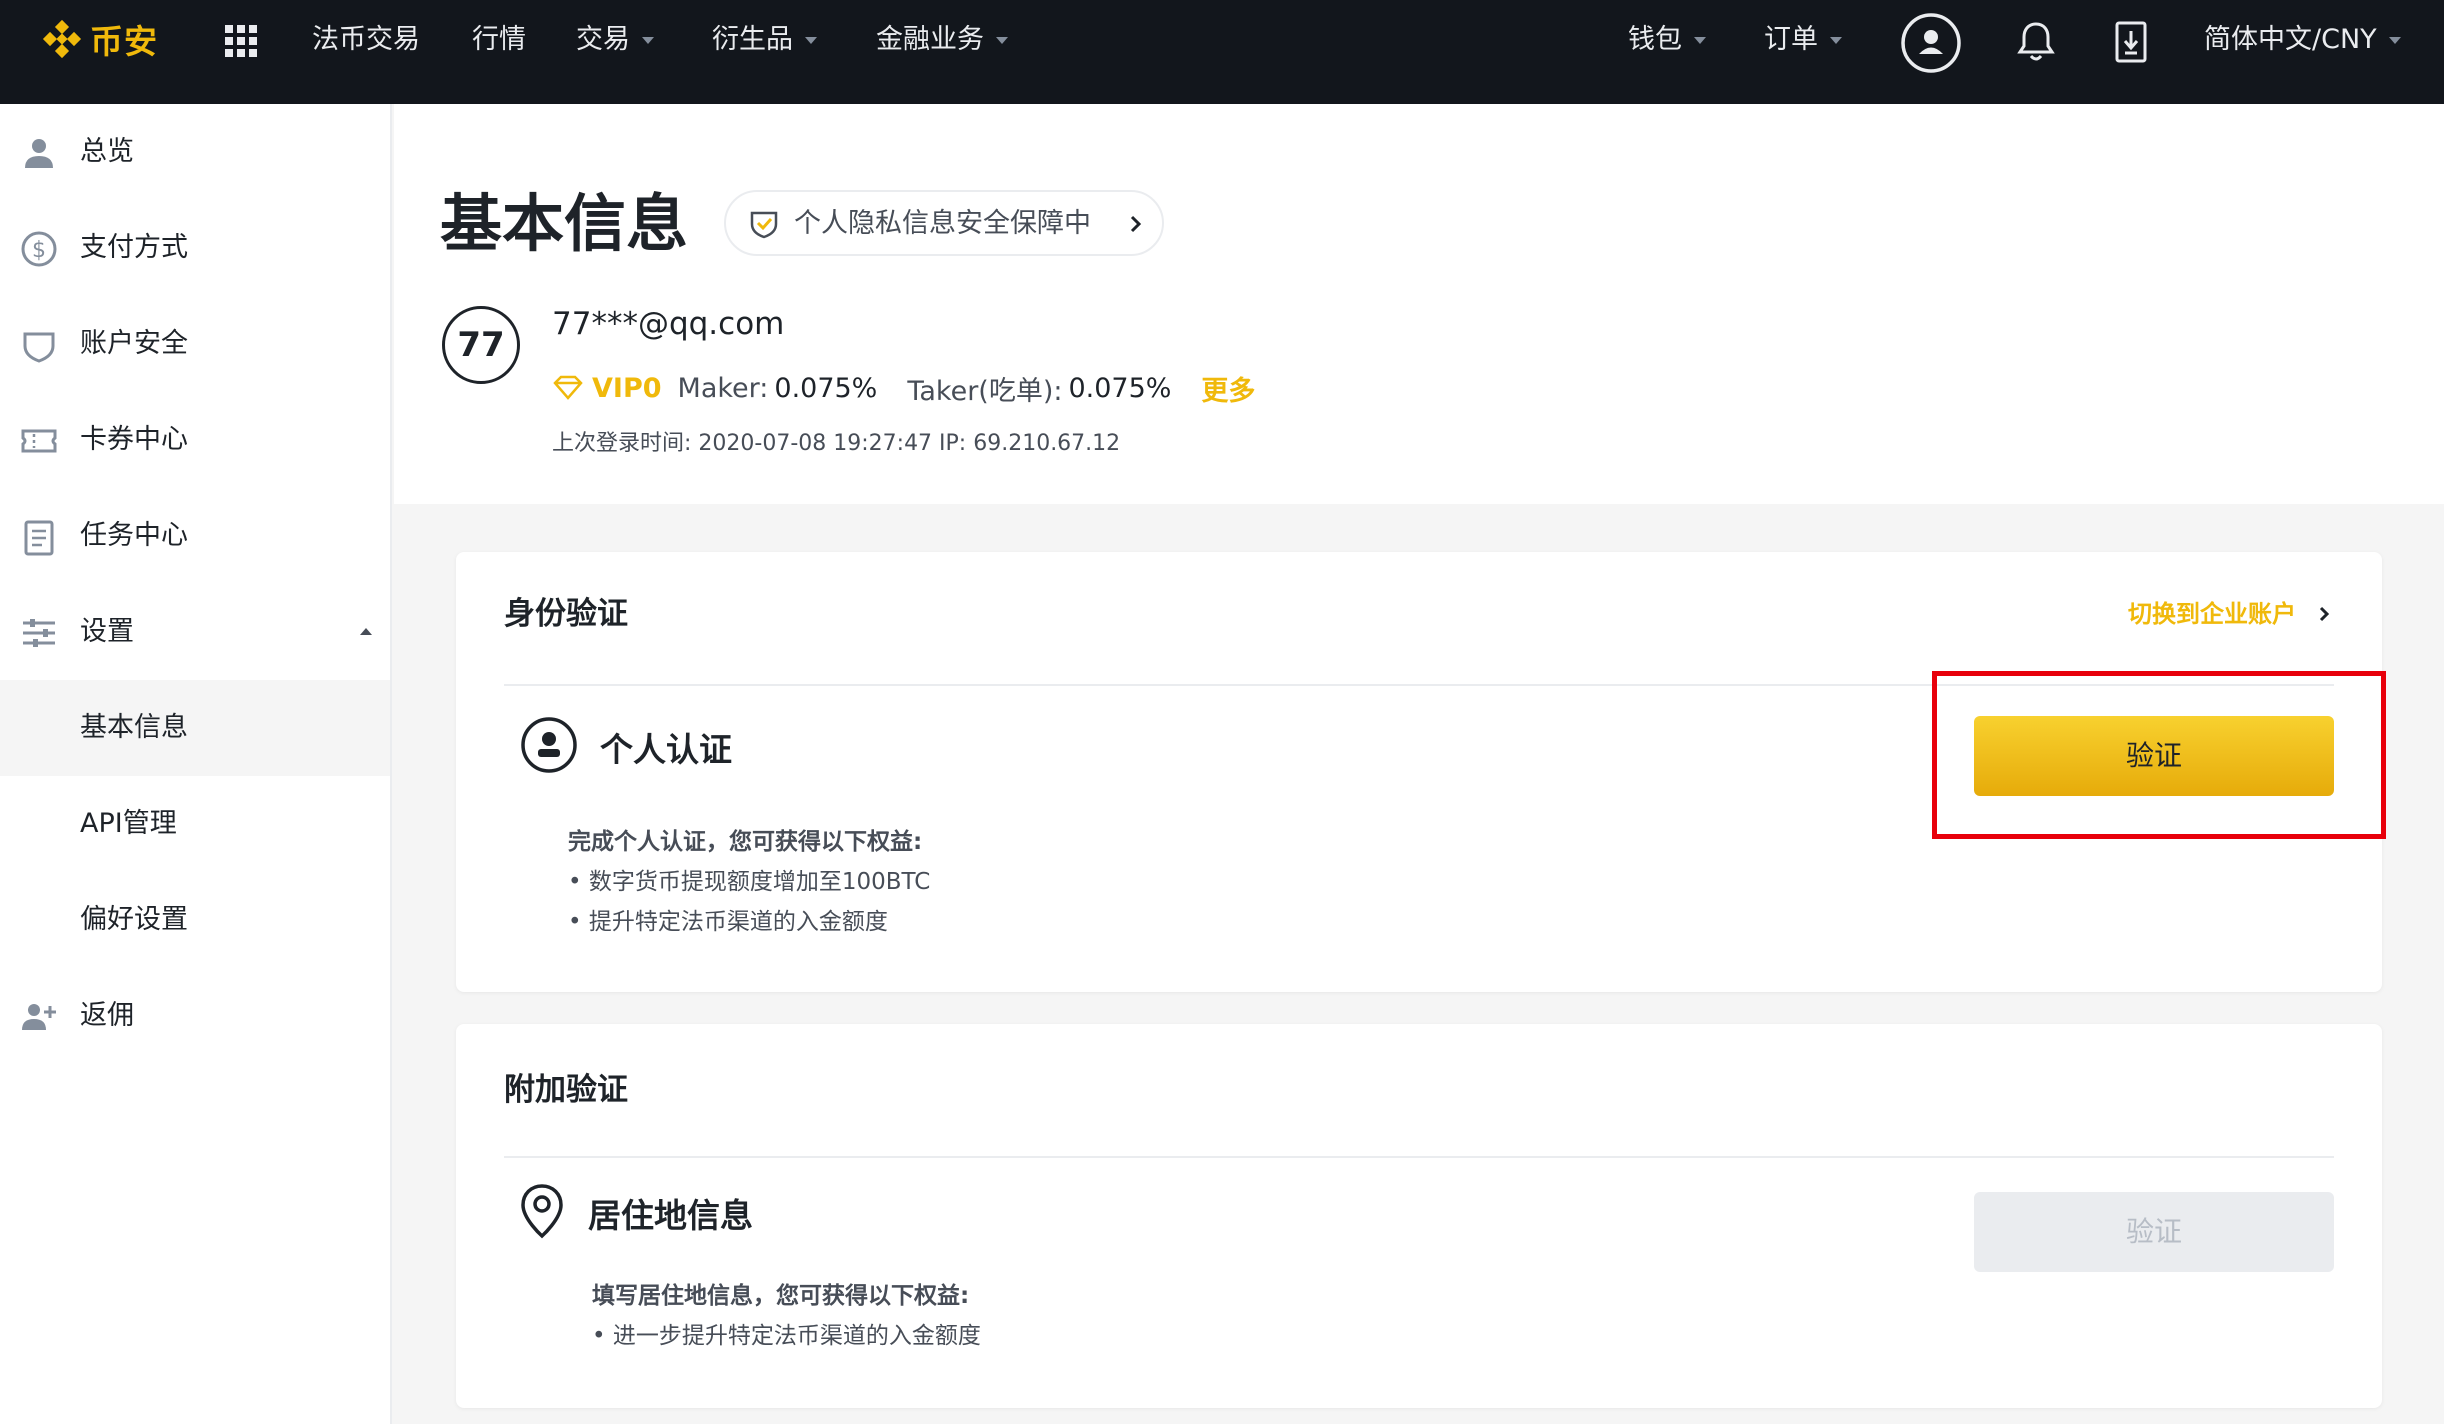 The height and width of the screenshot is (1424, 2444). What do you see at coordinates (564, 223) in the screenshot?
I see `page-title: 基本信息` at bounding box center [564, 223].